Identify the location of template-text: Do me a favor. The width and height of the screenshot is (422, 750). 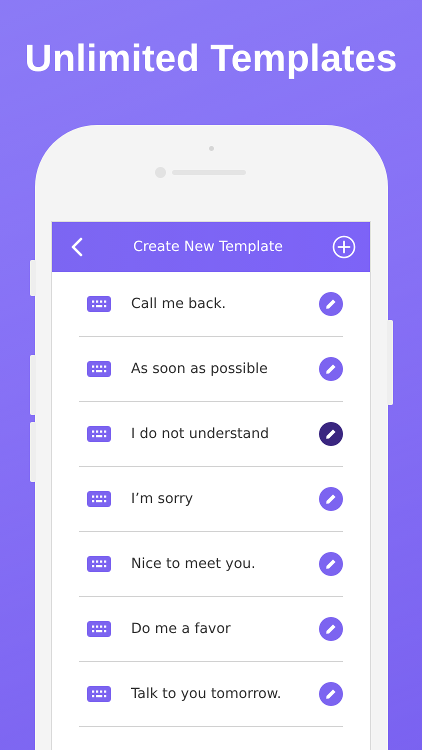
(181, 629).